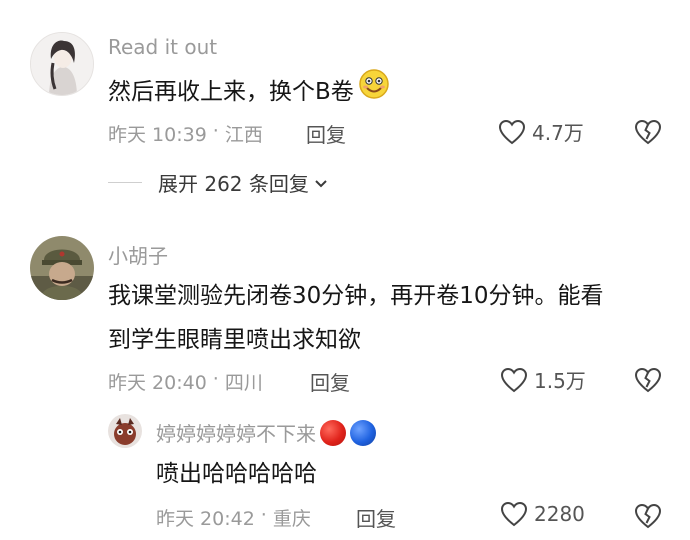 The image size is (690, 540). What do you see at coordinates (236, 474) in the screenshot?
I see `reply-text: 喷出哈哈哈哈哈` at bounding box center [236, 474].